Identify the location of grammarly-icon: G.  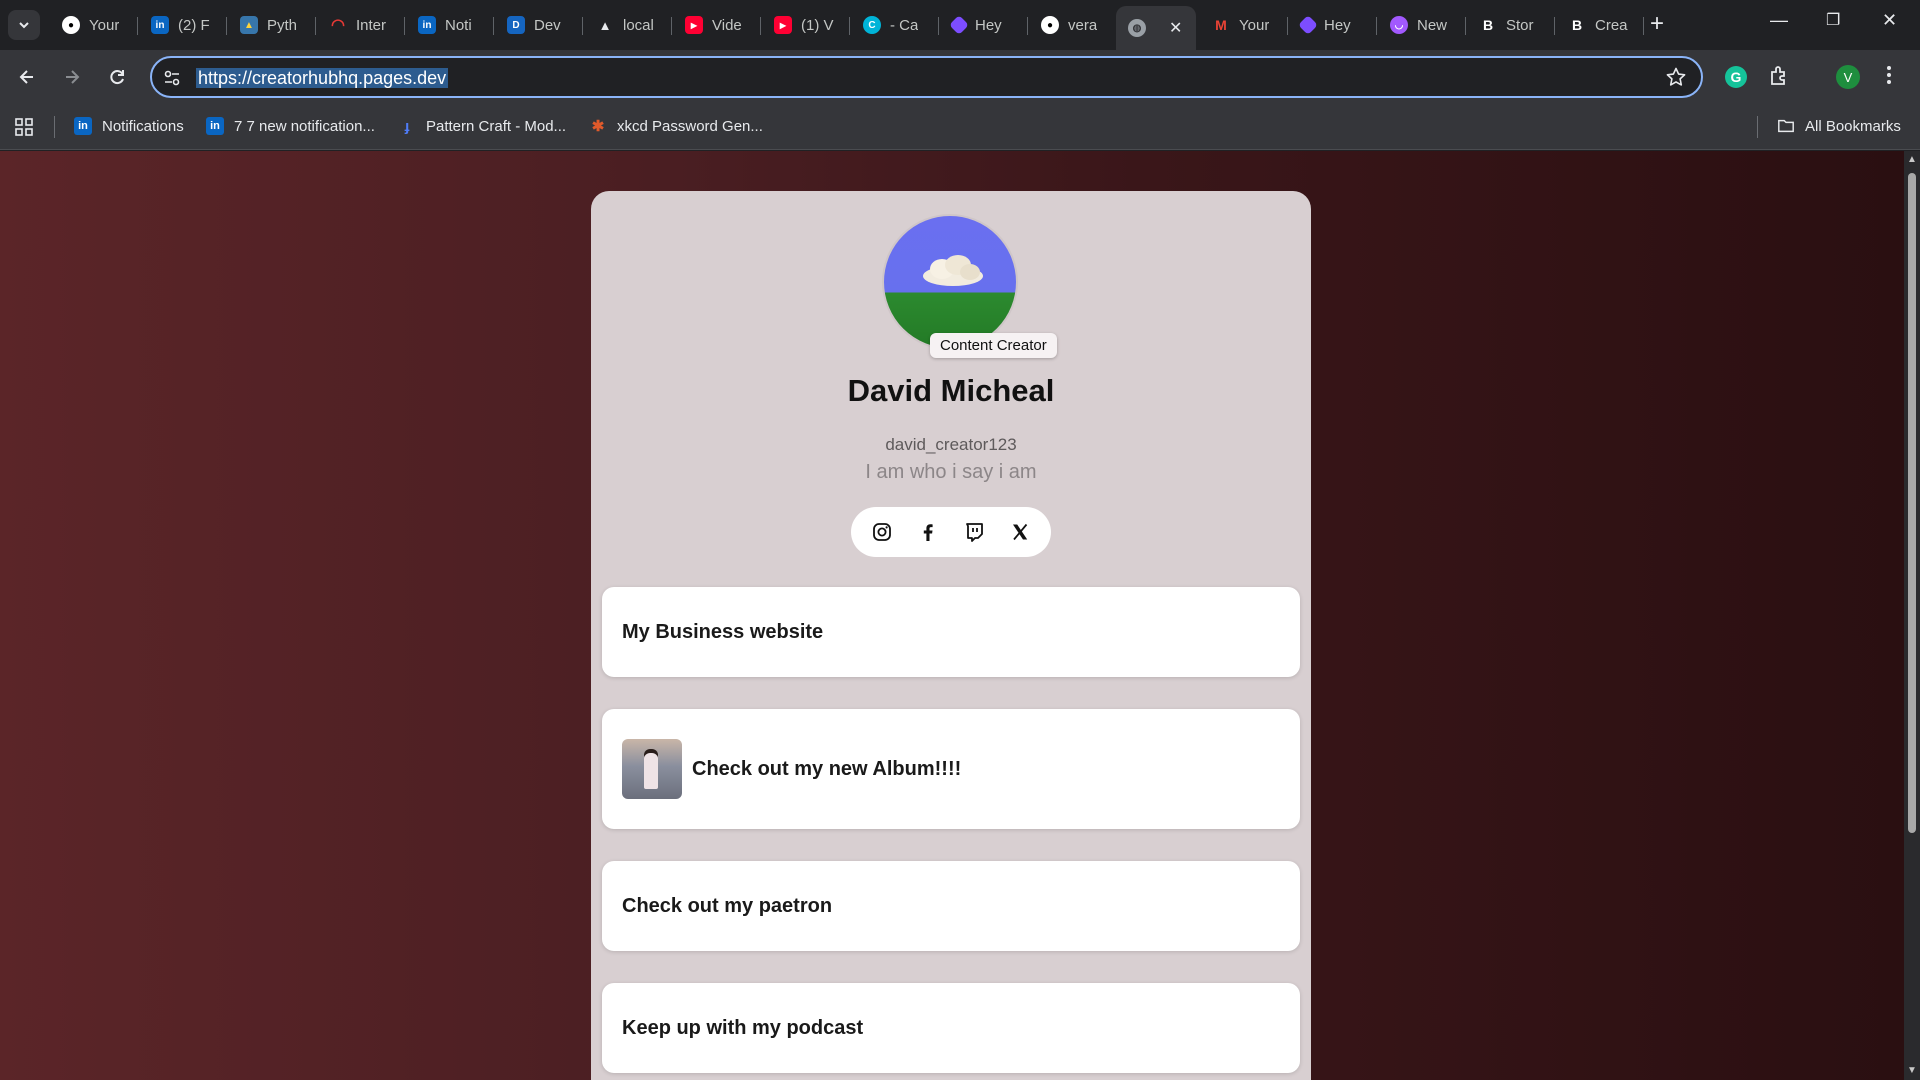
(1736, 79).